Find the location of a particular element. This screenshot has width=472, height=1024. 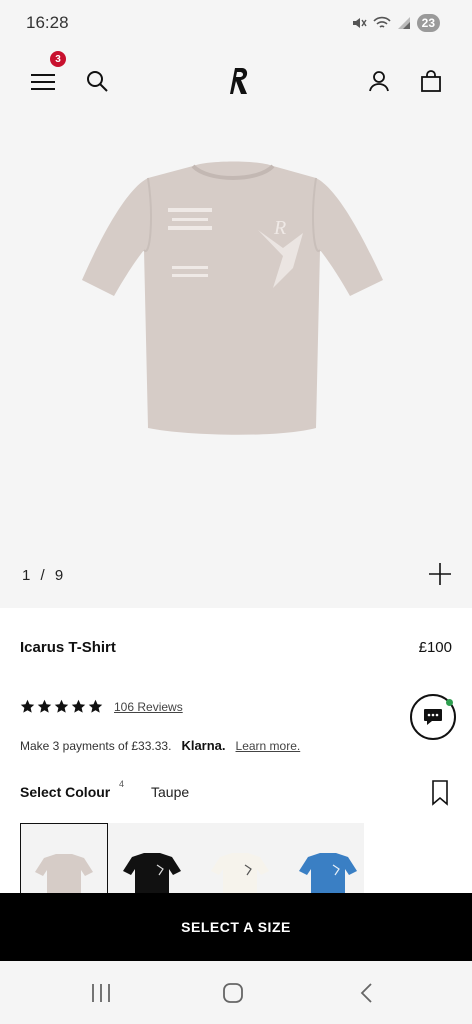

system-nav-bar is located at coordinates (236, 992).